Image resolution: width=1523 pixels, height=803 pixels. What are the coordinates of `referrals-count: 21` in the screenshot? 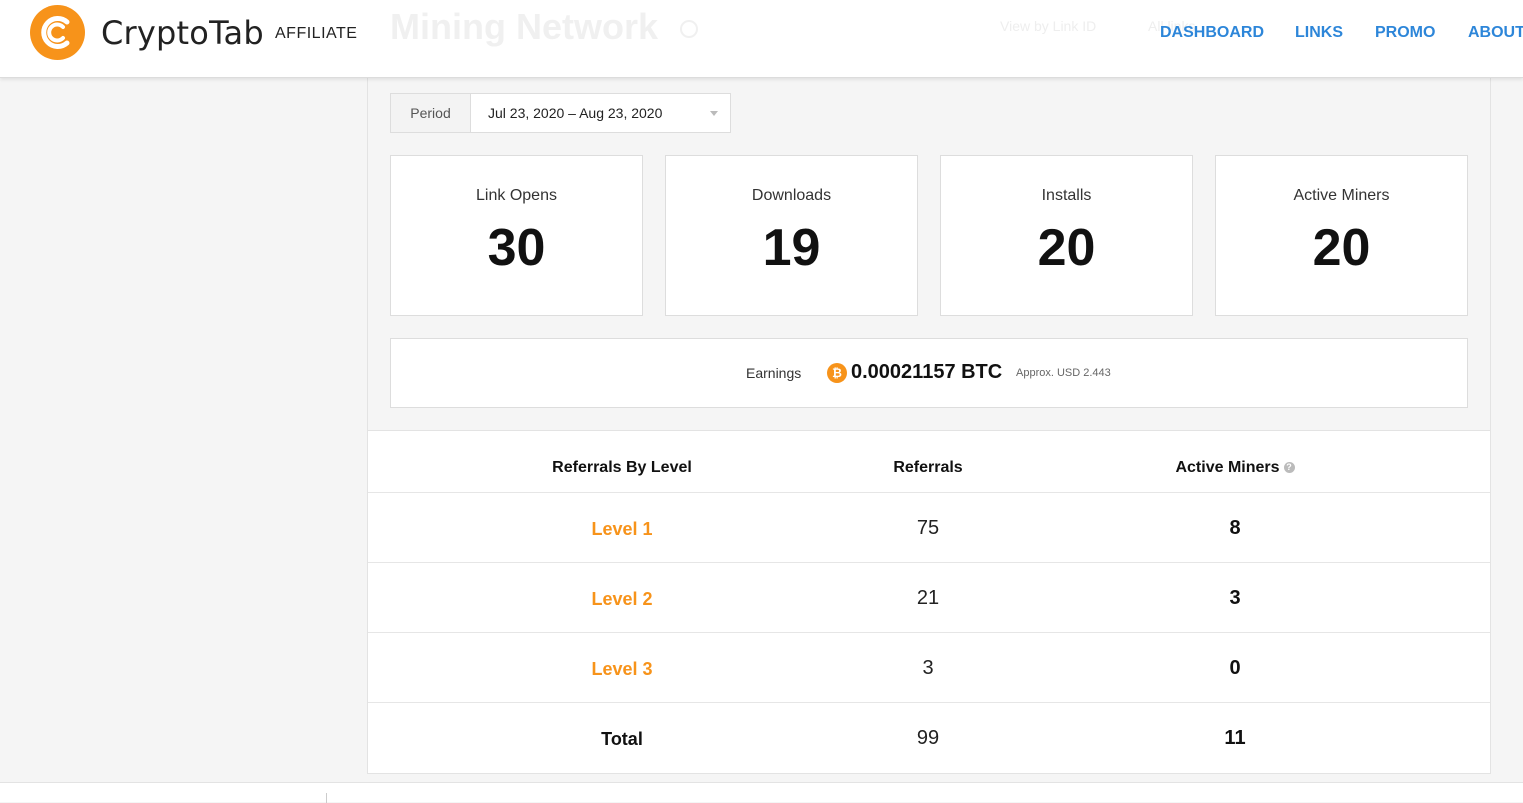 It's located at (928, 598).